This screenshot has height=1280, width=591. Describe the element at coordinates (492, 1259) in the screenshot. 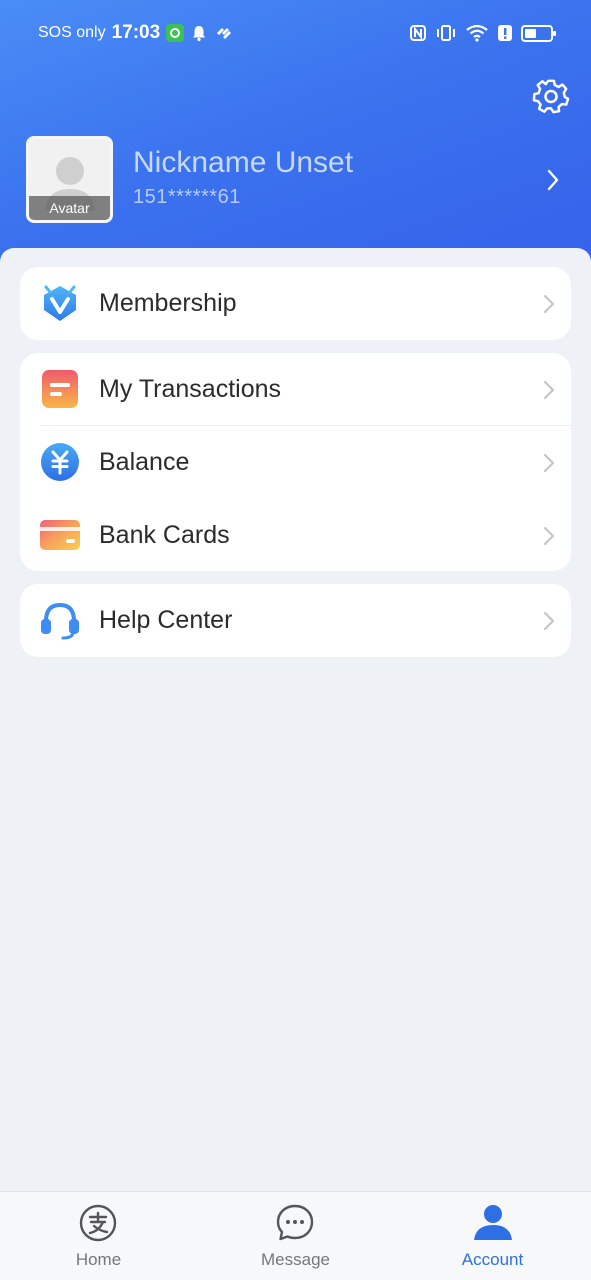

I see `tab-label: Account` at that location.